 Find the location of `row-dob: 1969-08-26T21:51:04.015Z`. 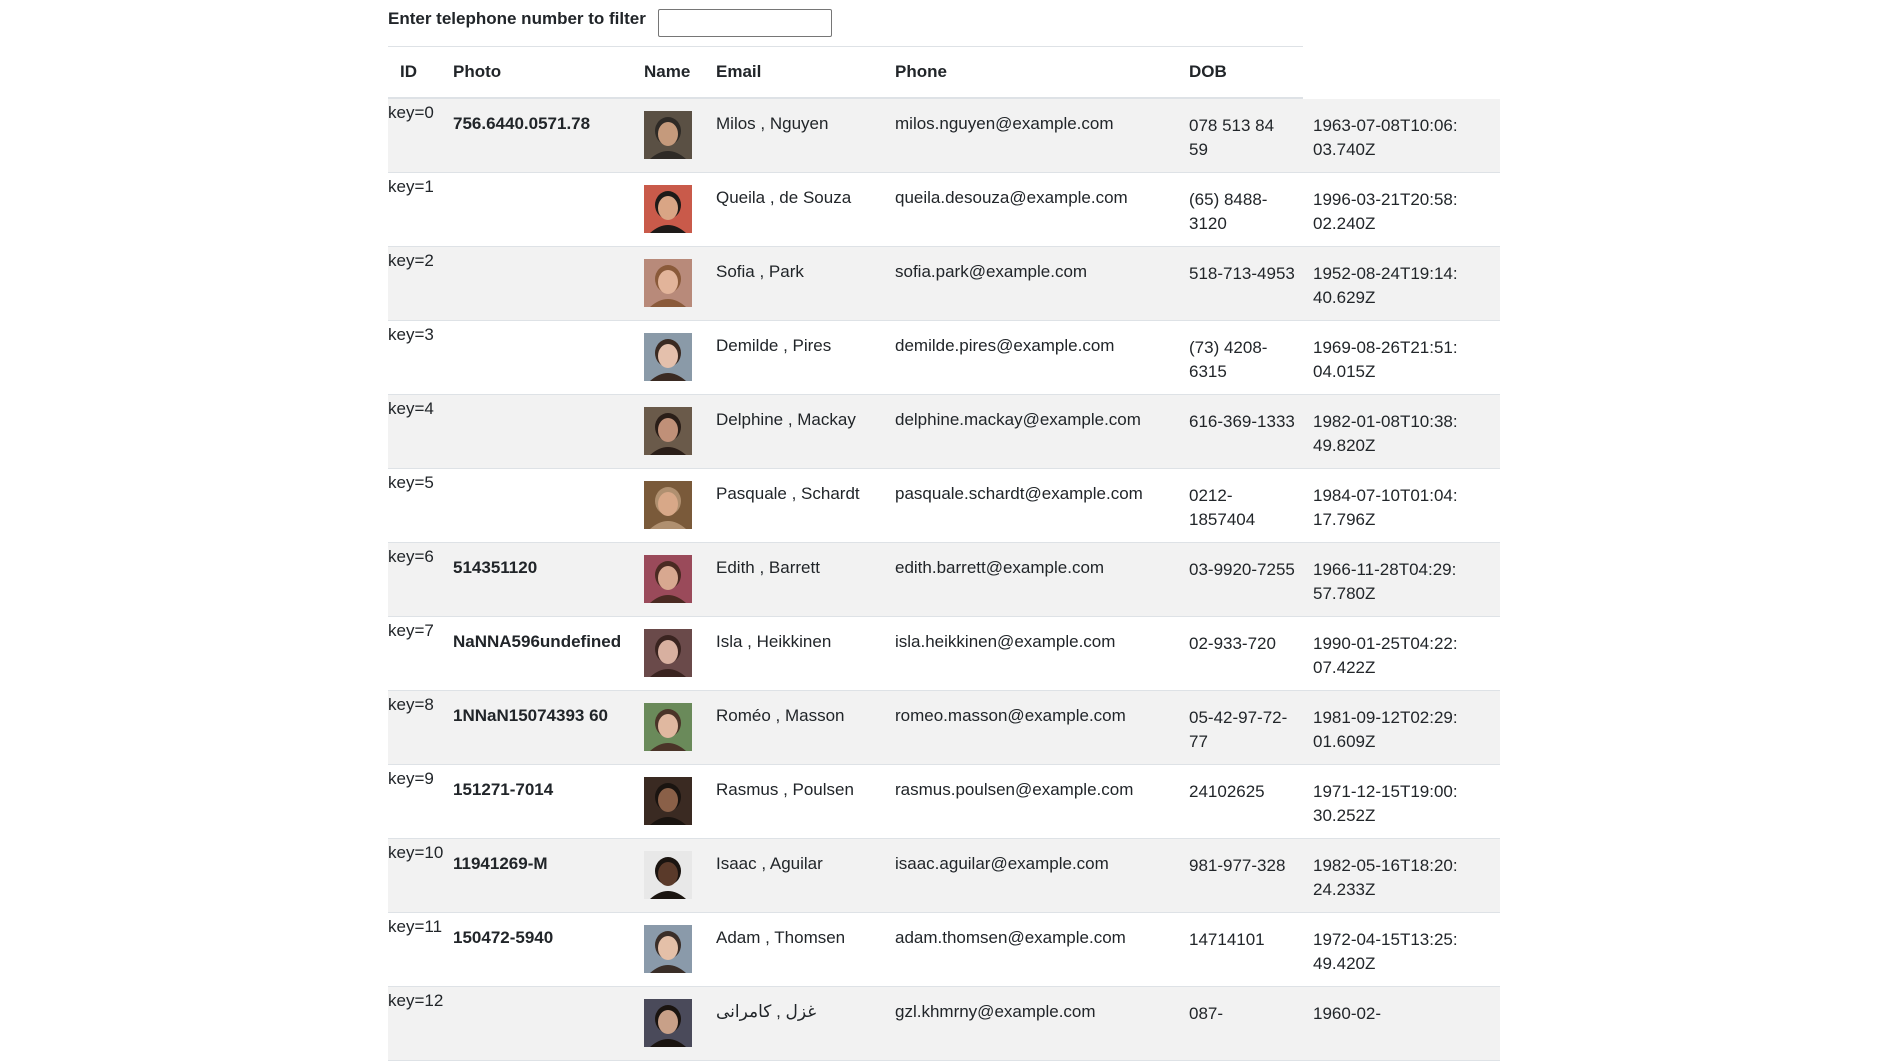

row-dob: 1969-08-26T21:51:04.015Z is located at coordinates (1385, 359).